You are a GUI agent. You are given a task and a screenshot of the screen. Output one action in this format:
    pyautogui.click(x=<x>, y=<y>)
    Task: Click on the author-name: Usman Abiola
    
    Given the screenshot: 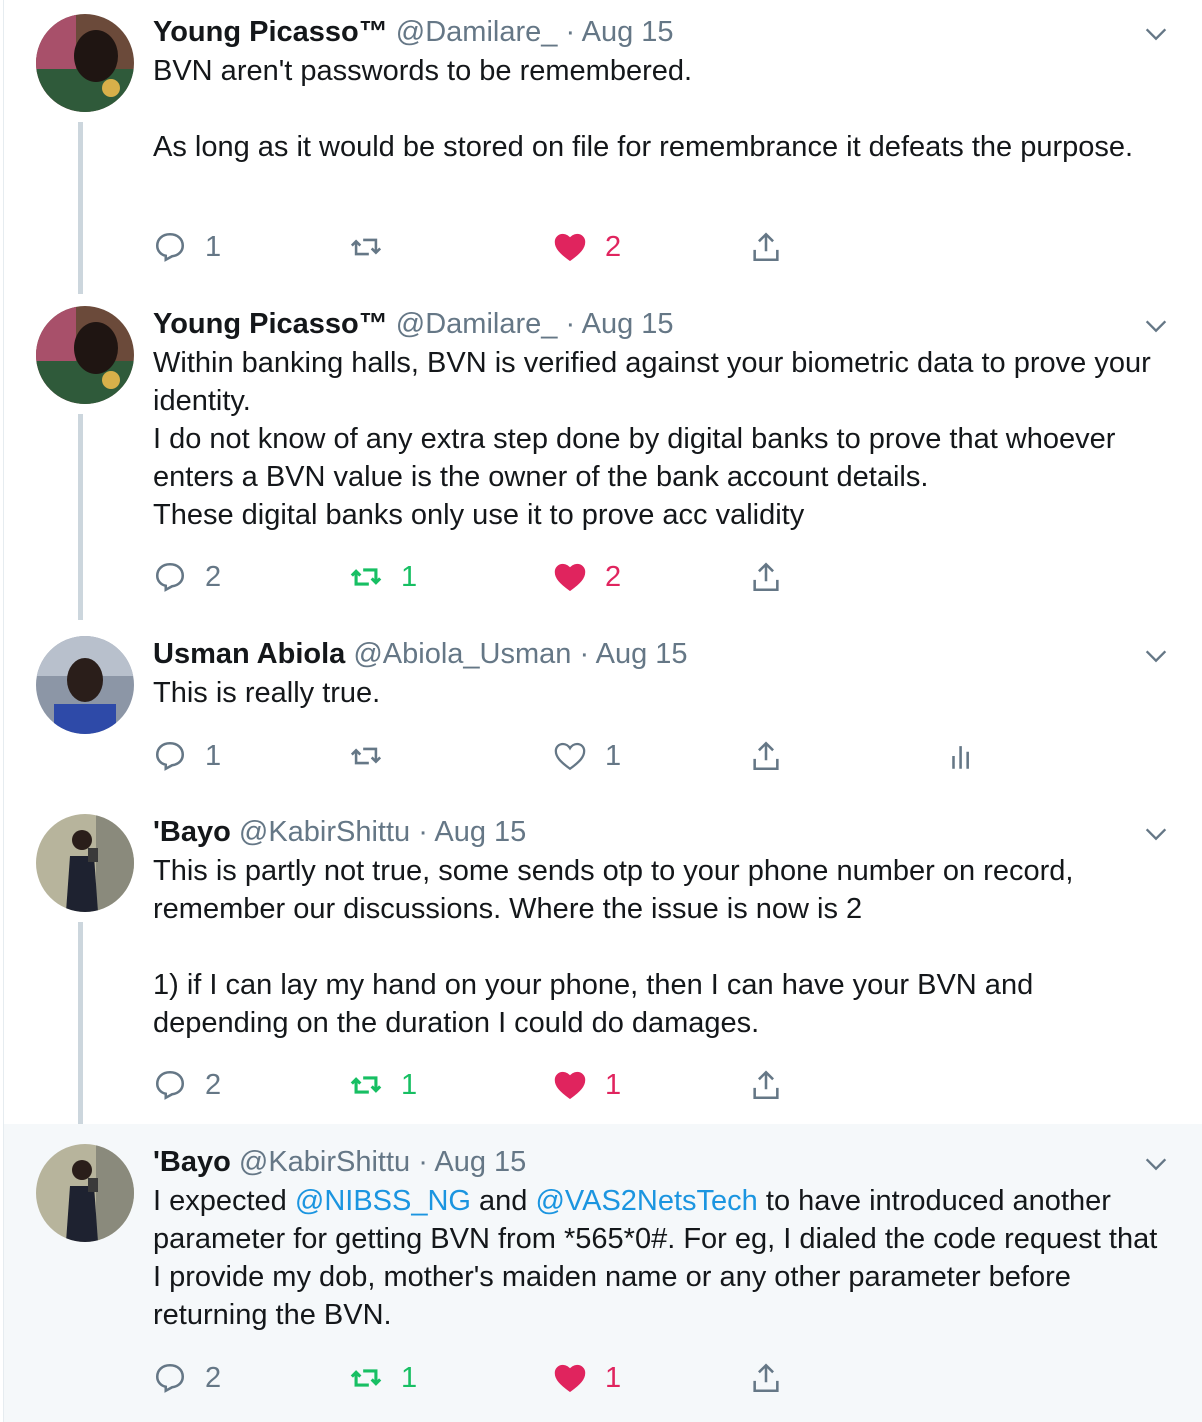 What is the action you would take?
    pyautogui.click(x=249, y=654)
    